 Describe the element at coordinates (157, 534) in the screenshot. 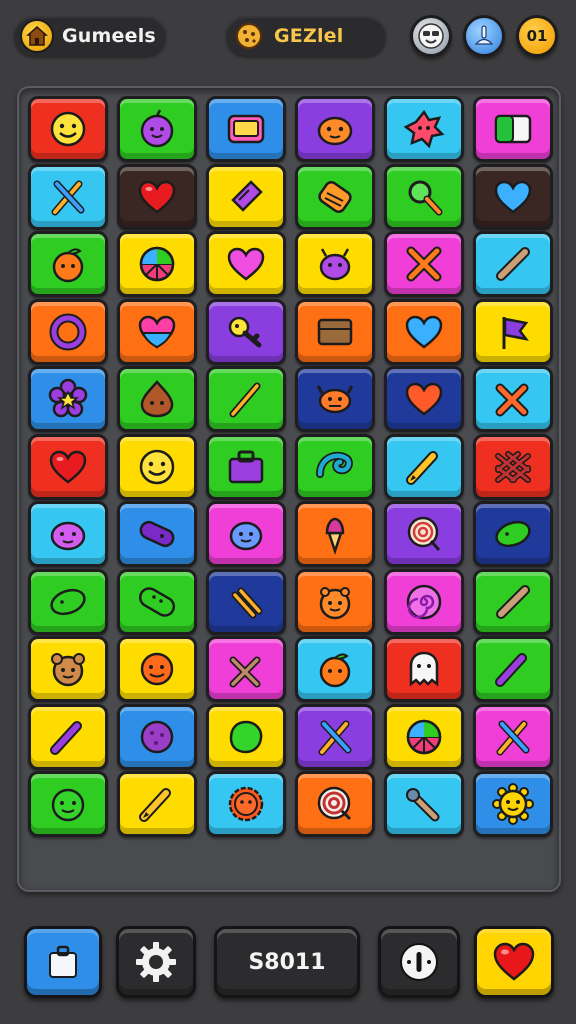

I see `tile-capsule` at that location.